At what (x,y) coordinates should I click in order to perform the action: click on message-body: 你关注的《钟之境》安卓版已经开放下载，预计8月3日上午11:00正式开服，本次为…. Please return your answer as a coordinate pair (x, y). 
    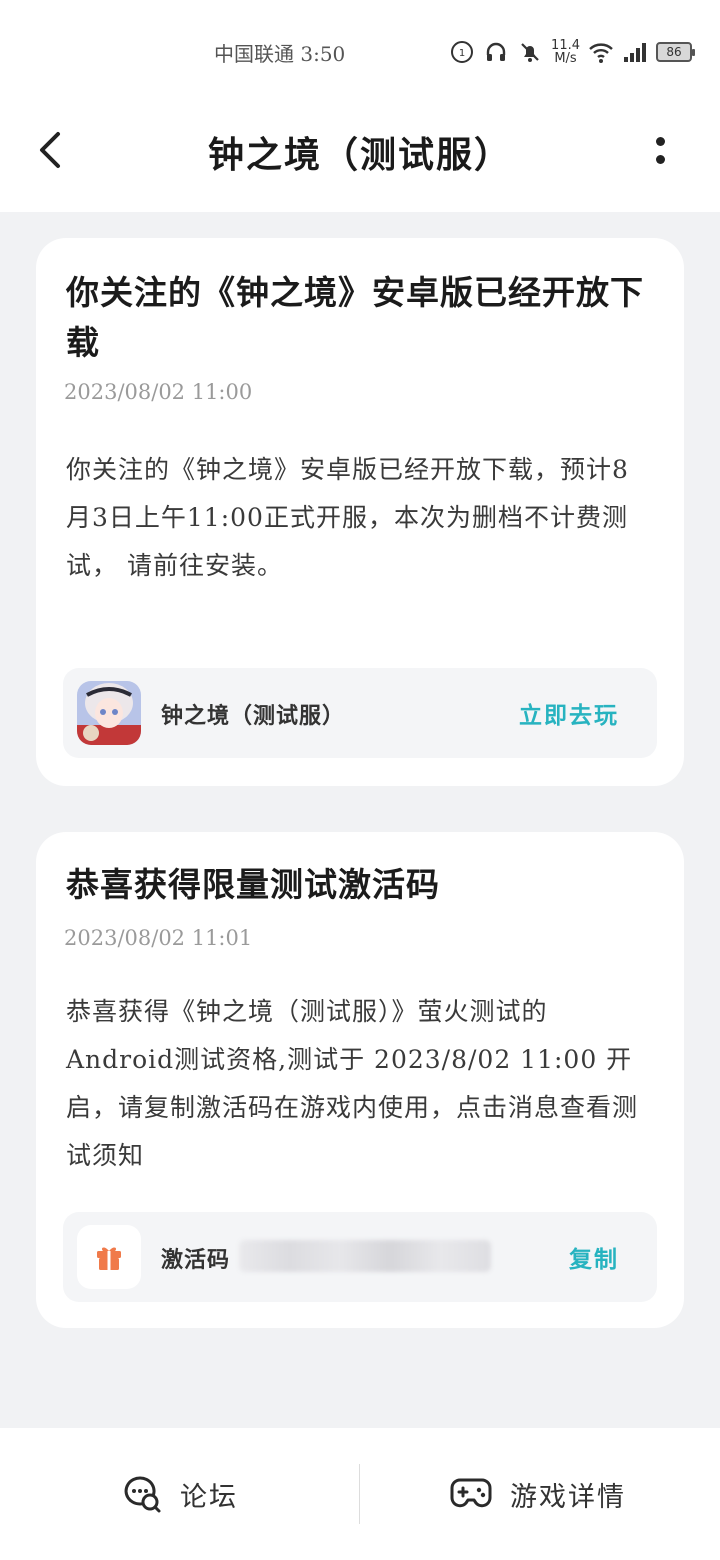
    Looking at the image, I should click on (347, 517).